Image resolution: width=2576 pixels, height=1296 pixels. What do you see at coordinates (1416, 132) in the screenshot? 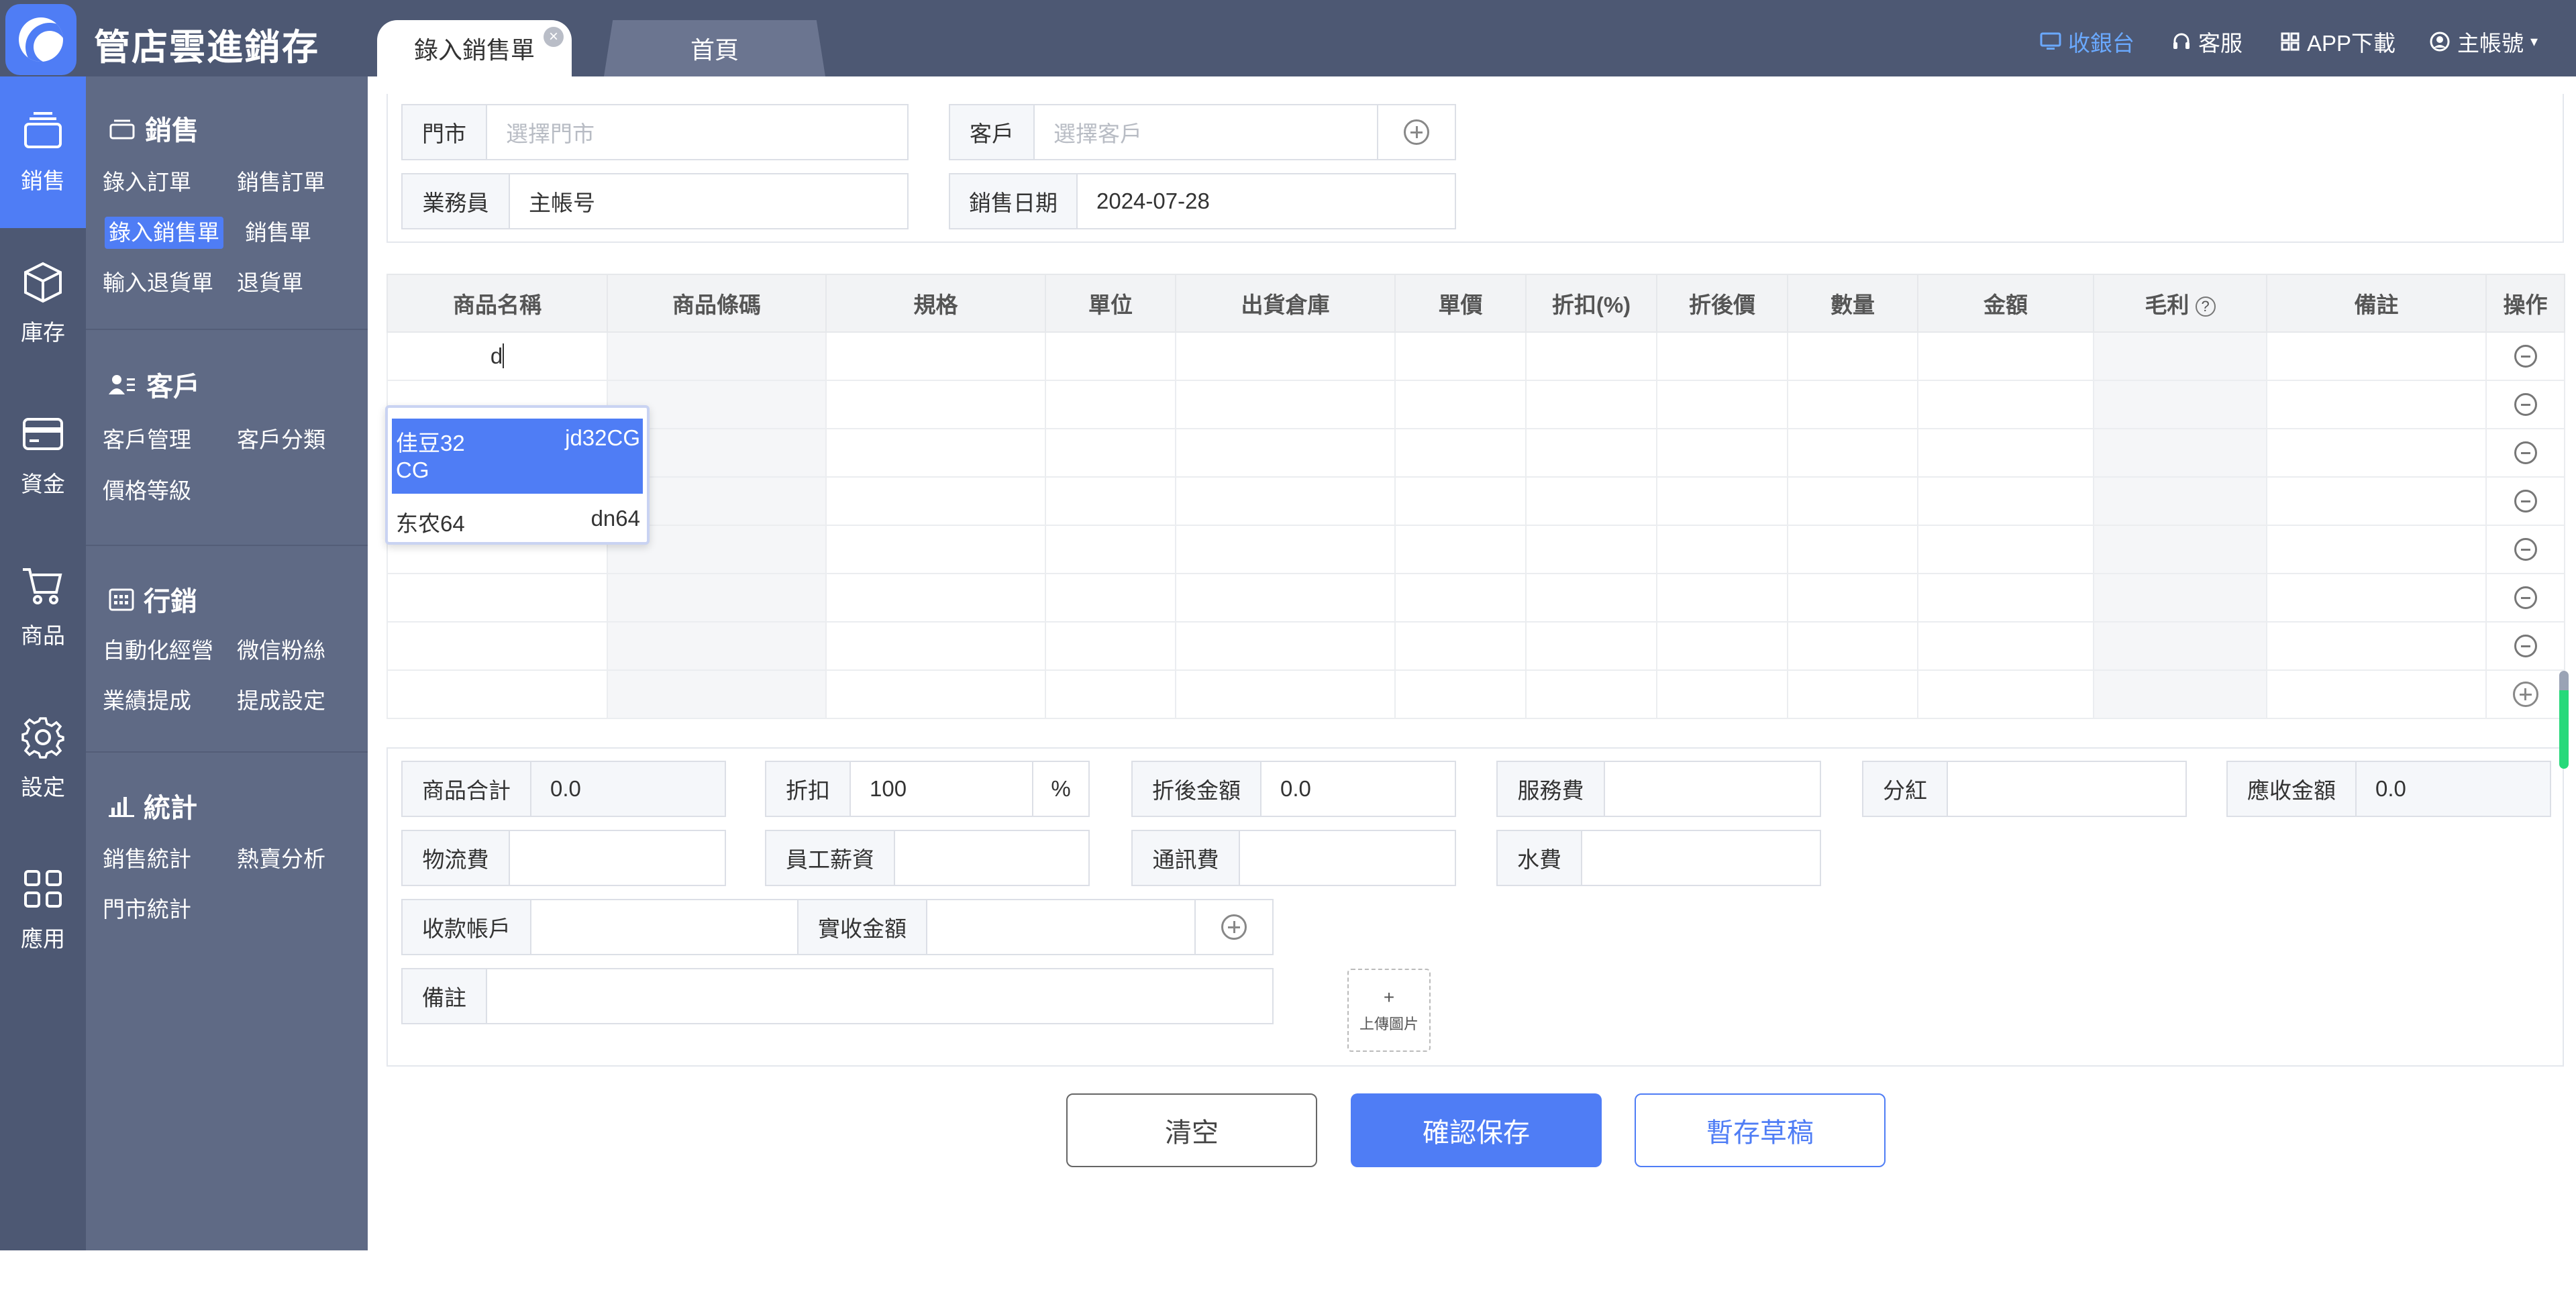
I see `add-customer-button` at bounding box center [1416, 132].